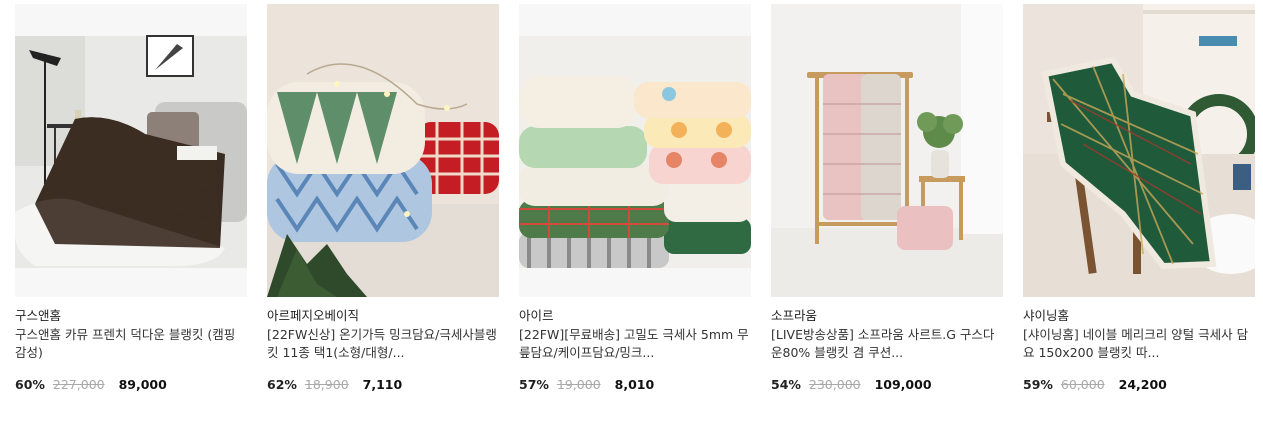  Describe the element at coordinates (534, 384) in the screenshot. I see `discount-rate: 57%` at that location.